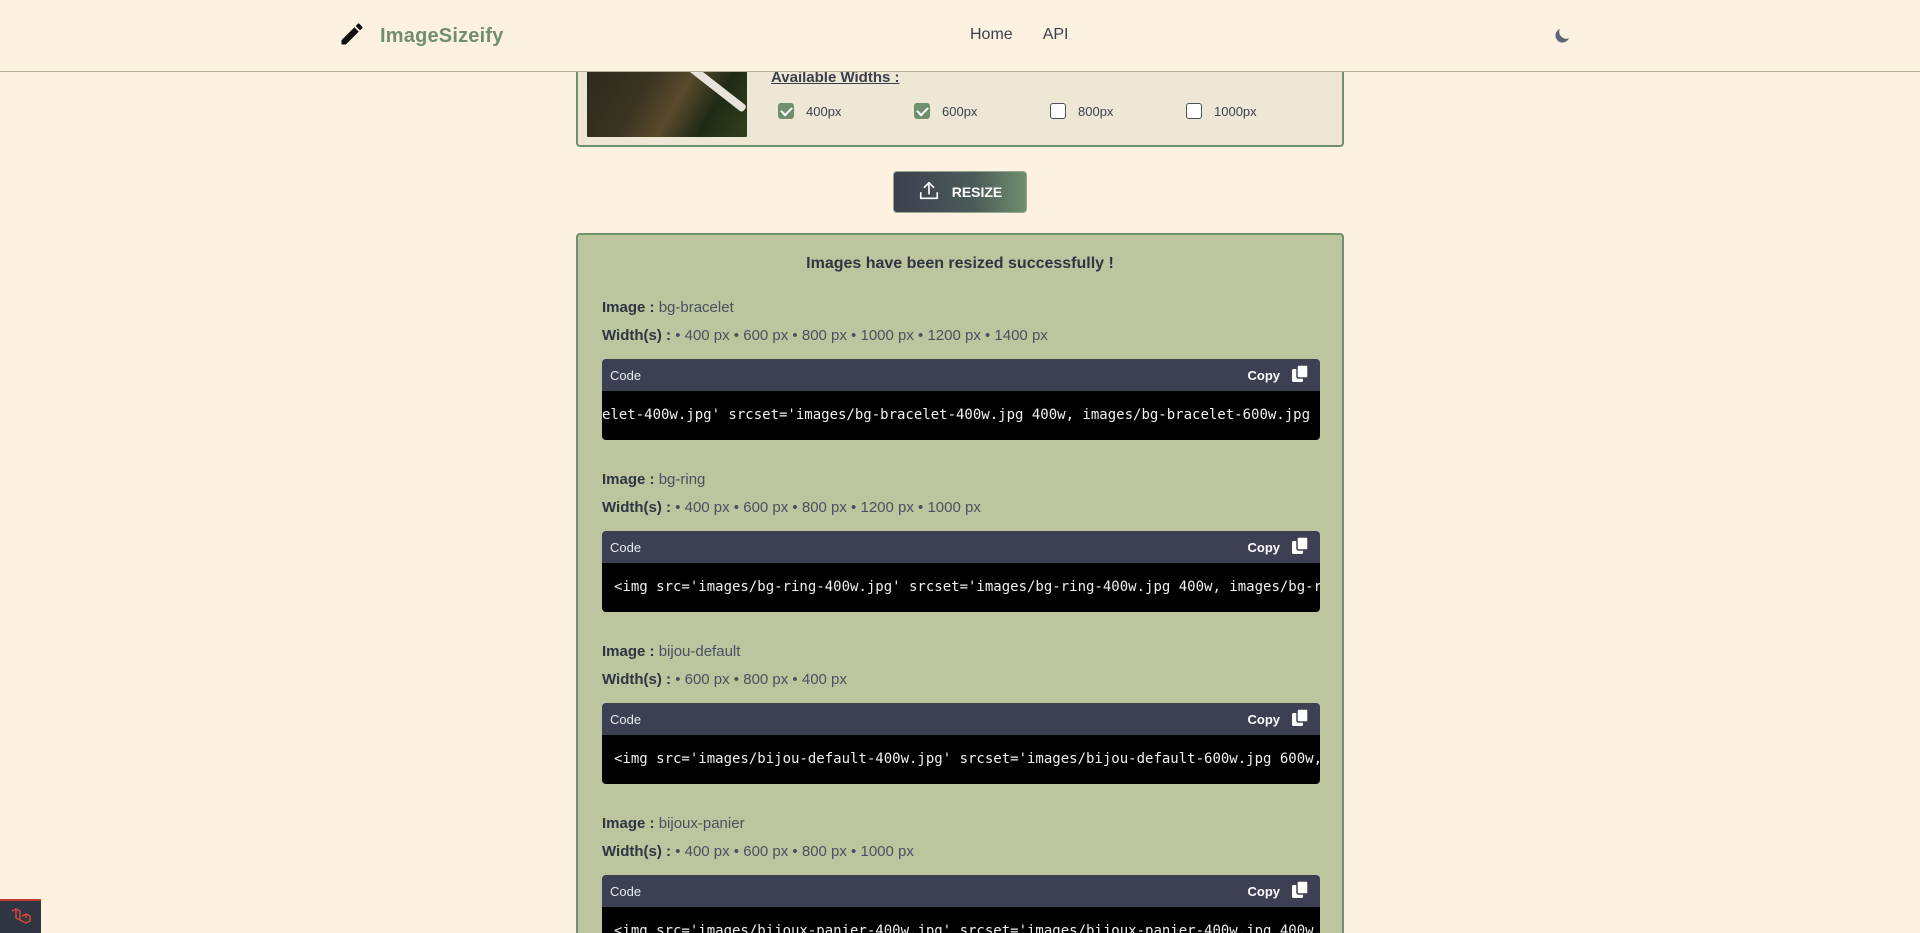 The image size is (1920, 933). I want to click on image-name-line: Image : bg-ring, so click(654, 479).